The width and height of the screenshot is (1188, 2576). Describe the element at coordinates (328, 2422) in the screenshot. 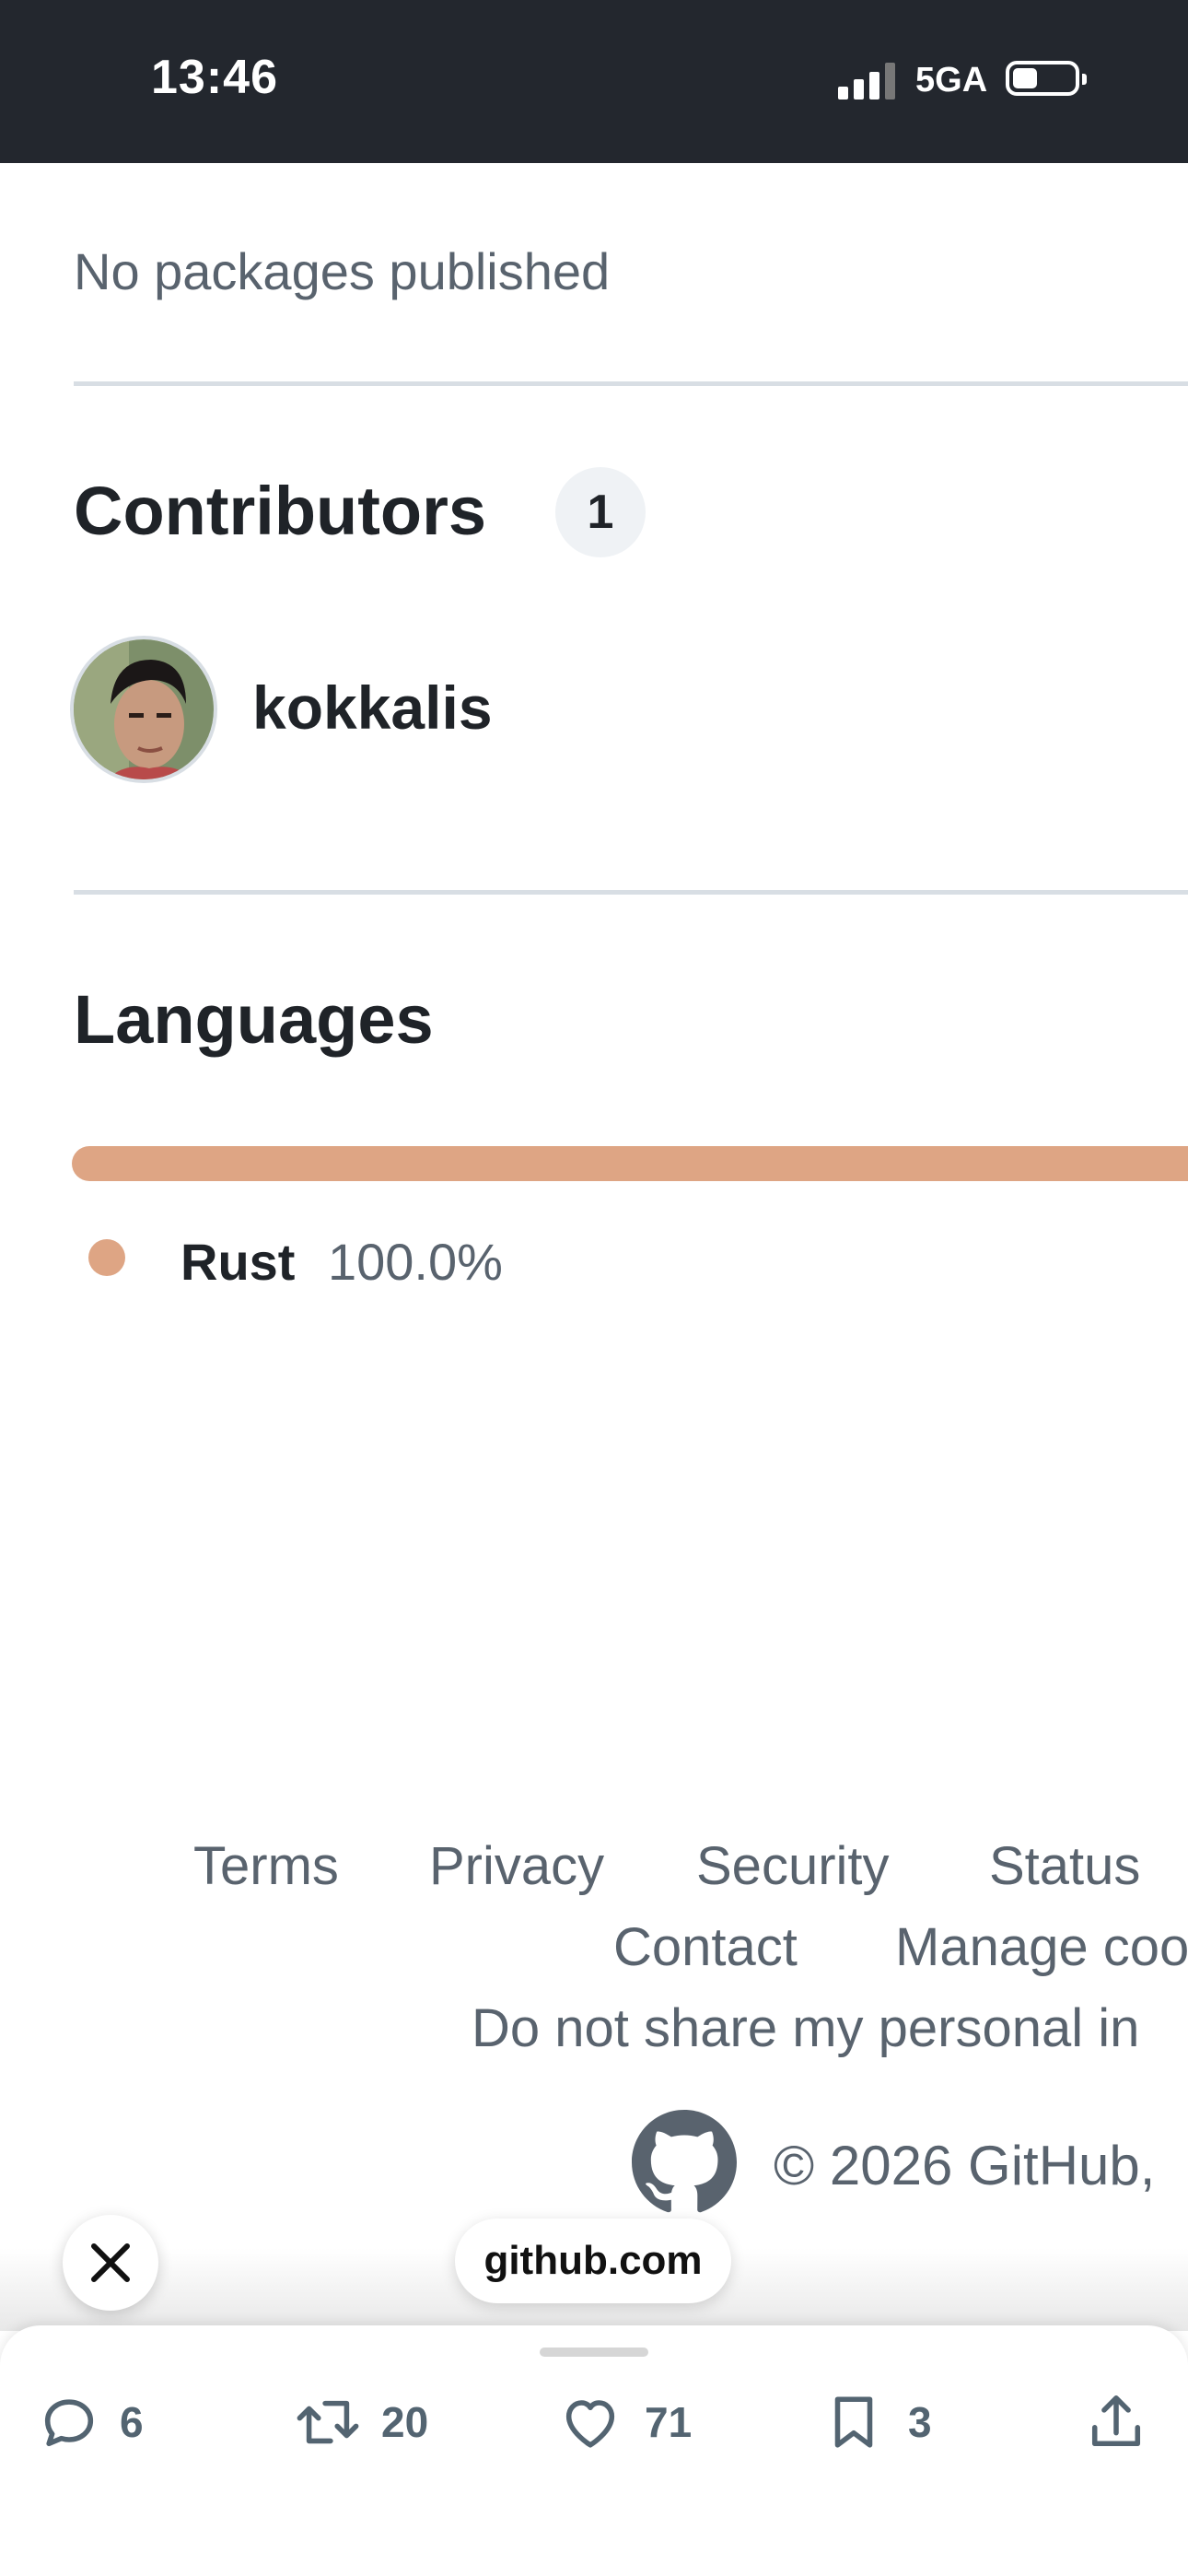

I see `repost-icon` at that location.